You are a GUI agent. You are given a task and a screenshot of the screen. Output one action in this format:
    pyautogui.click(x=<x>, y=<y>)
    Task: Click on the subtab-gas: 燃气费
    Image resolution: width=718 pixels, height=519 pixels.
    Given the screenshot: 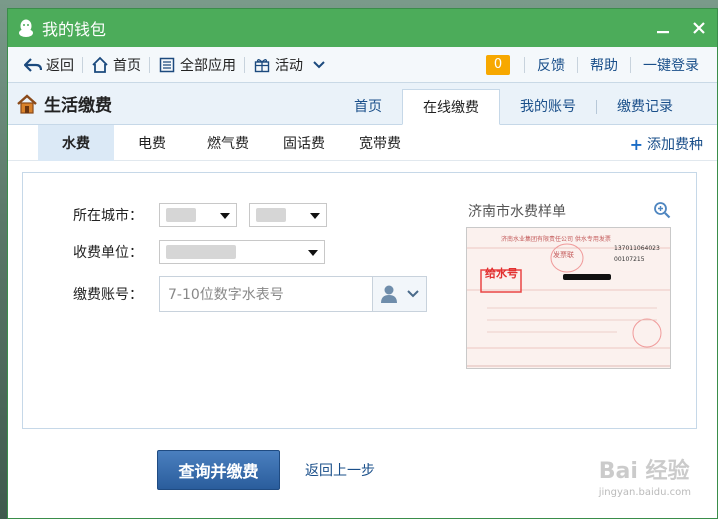 What is the action you would take?
    pyautogui.click(x=228, y=143)
    